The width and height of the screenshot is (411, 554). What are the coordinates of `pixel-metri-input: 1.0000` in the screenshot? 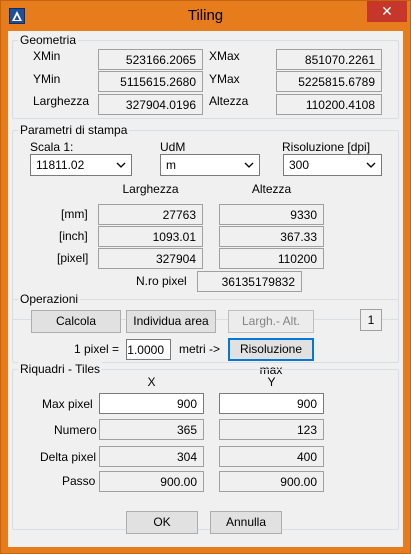 It's located at (148, 349).